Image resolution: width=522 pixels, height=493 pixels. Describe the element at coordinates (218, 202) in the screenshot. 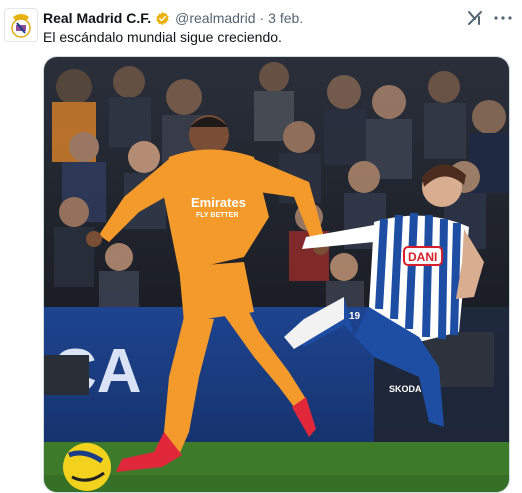

I see `madrid-sponsor: Emirates` at that location.